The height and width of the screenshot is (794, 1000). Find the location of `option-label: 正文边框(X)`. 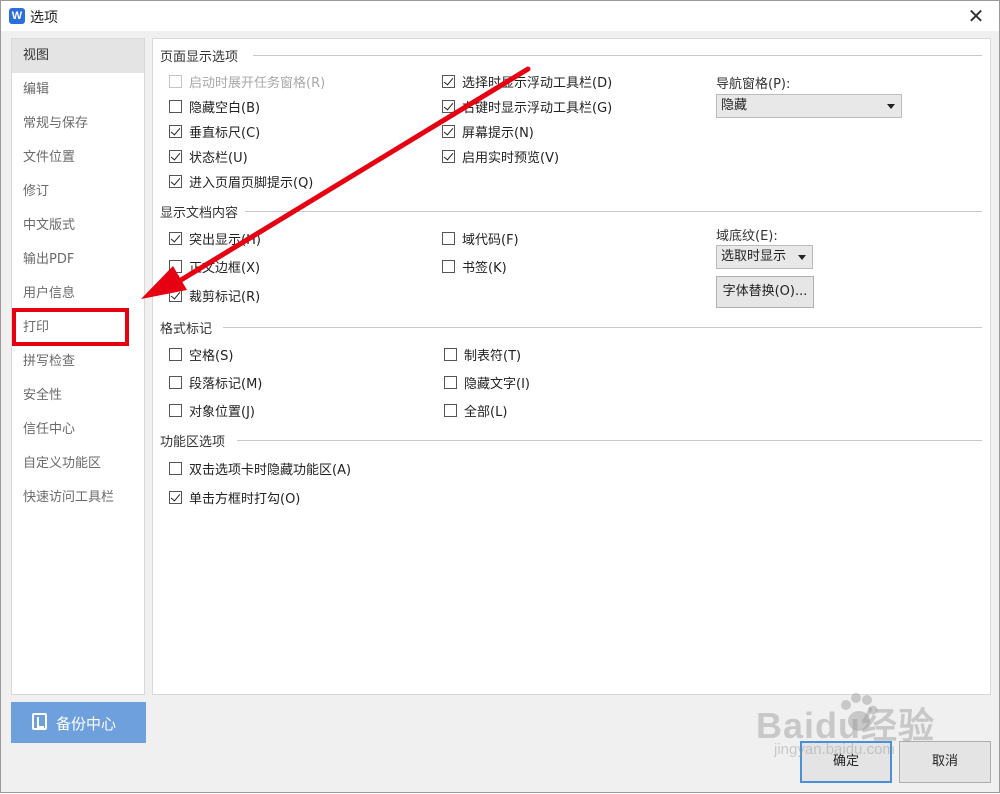

option-label: 正文边框(X) is located at coordinates (225, 268).